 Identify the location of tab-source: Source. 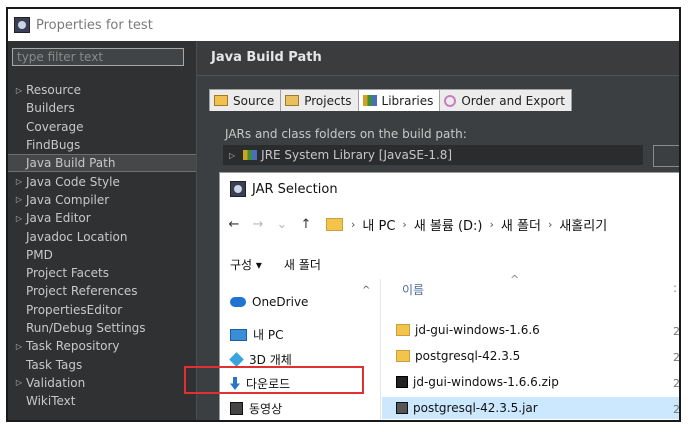
(245, 100).